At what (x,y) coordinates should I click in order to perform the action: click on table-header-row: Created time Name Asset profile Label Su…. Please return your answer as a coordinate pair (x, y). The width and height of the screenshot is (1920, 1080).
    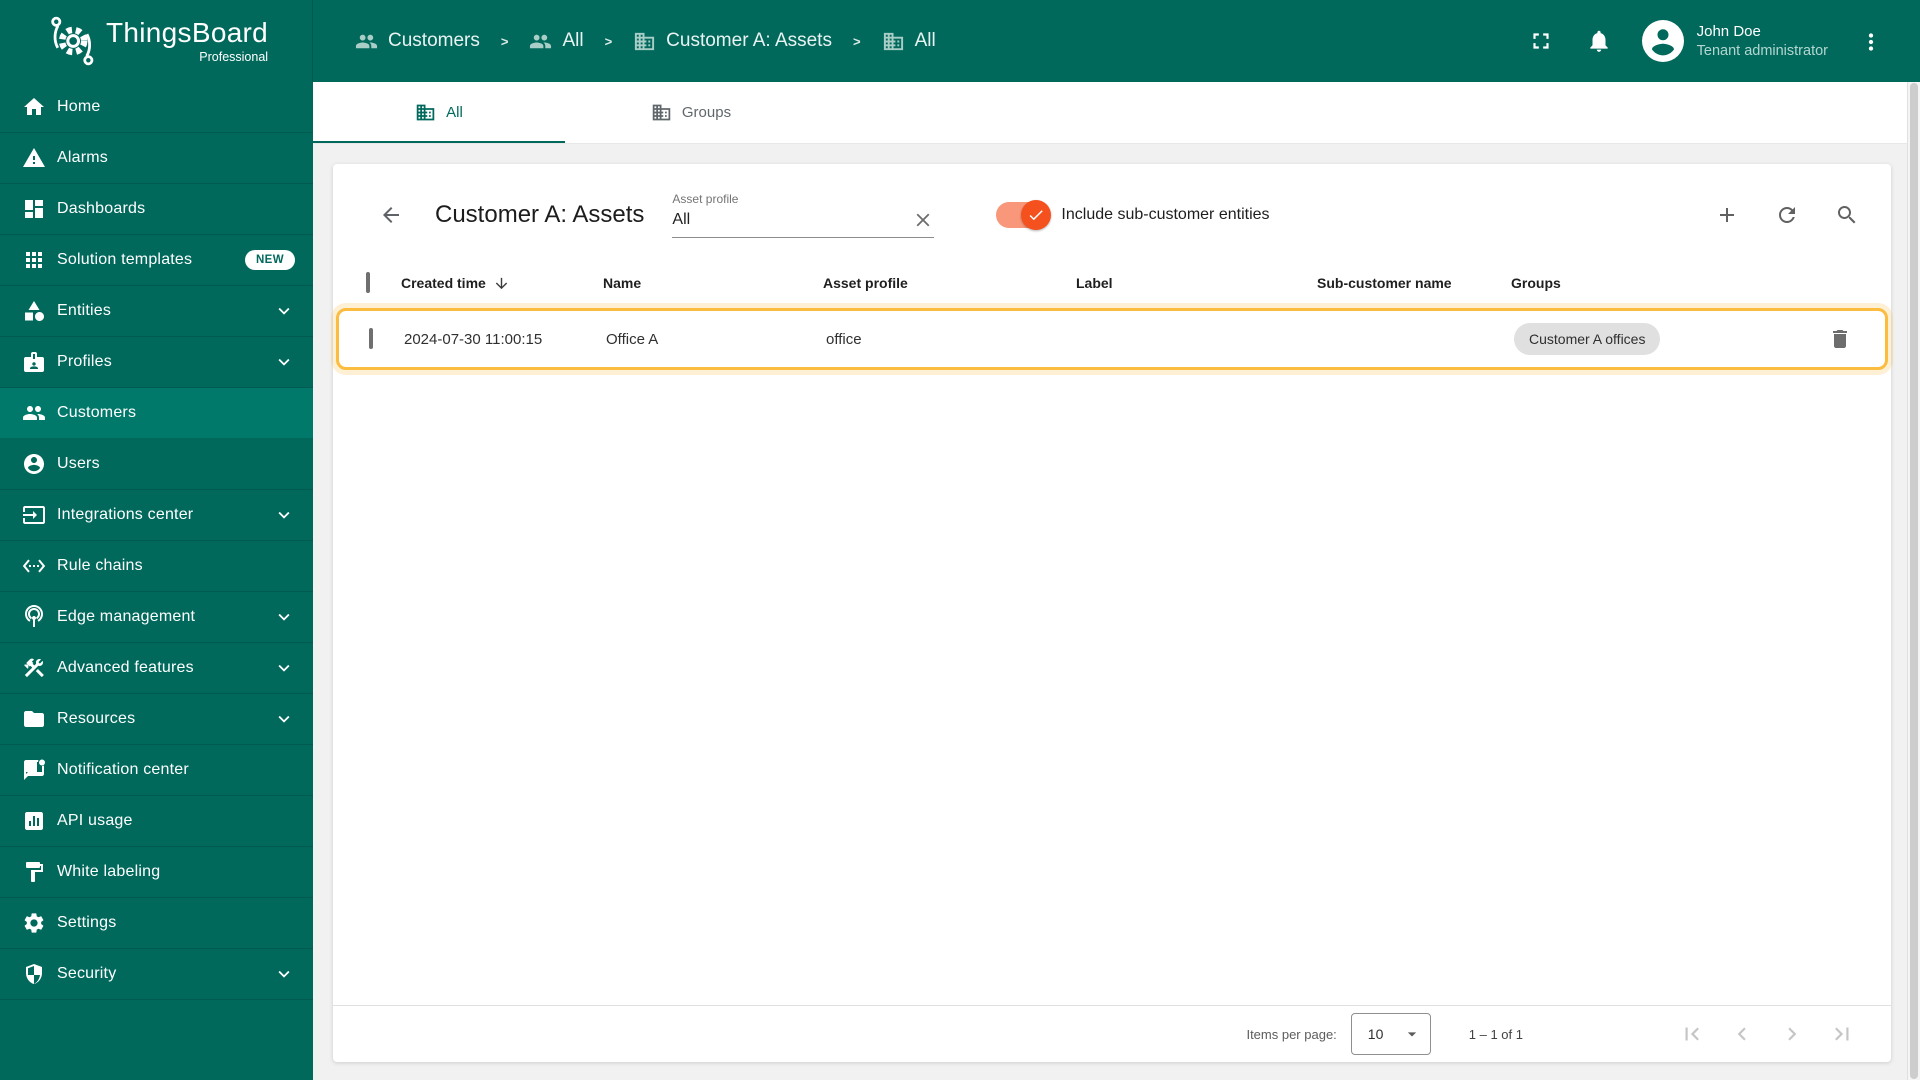
    Looking at the image, I should click on (1112, 283).